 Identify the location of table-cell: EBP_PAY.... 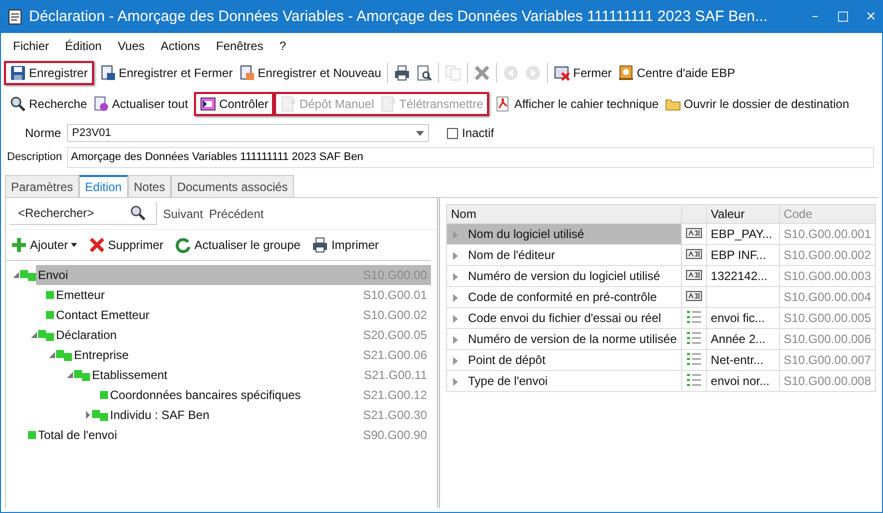
(741, 234).